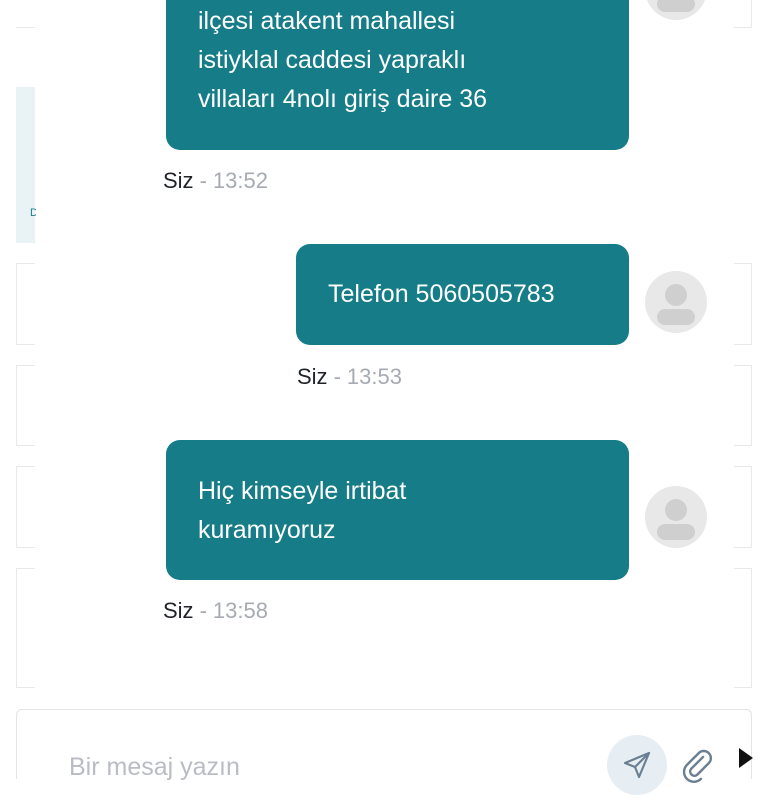 This screenshot has height=795, width=768. I want to click on message-bubble: Telefon 5060505783, so click(462, 294).